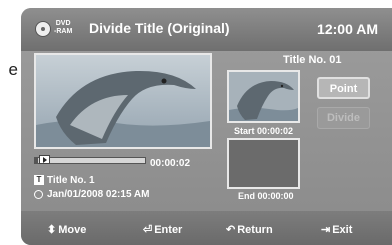  Describe the element at coordinates (168, 230) in the screenshot. I see `enter-label: Enter` at that location.